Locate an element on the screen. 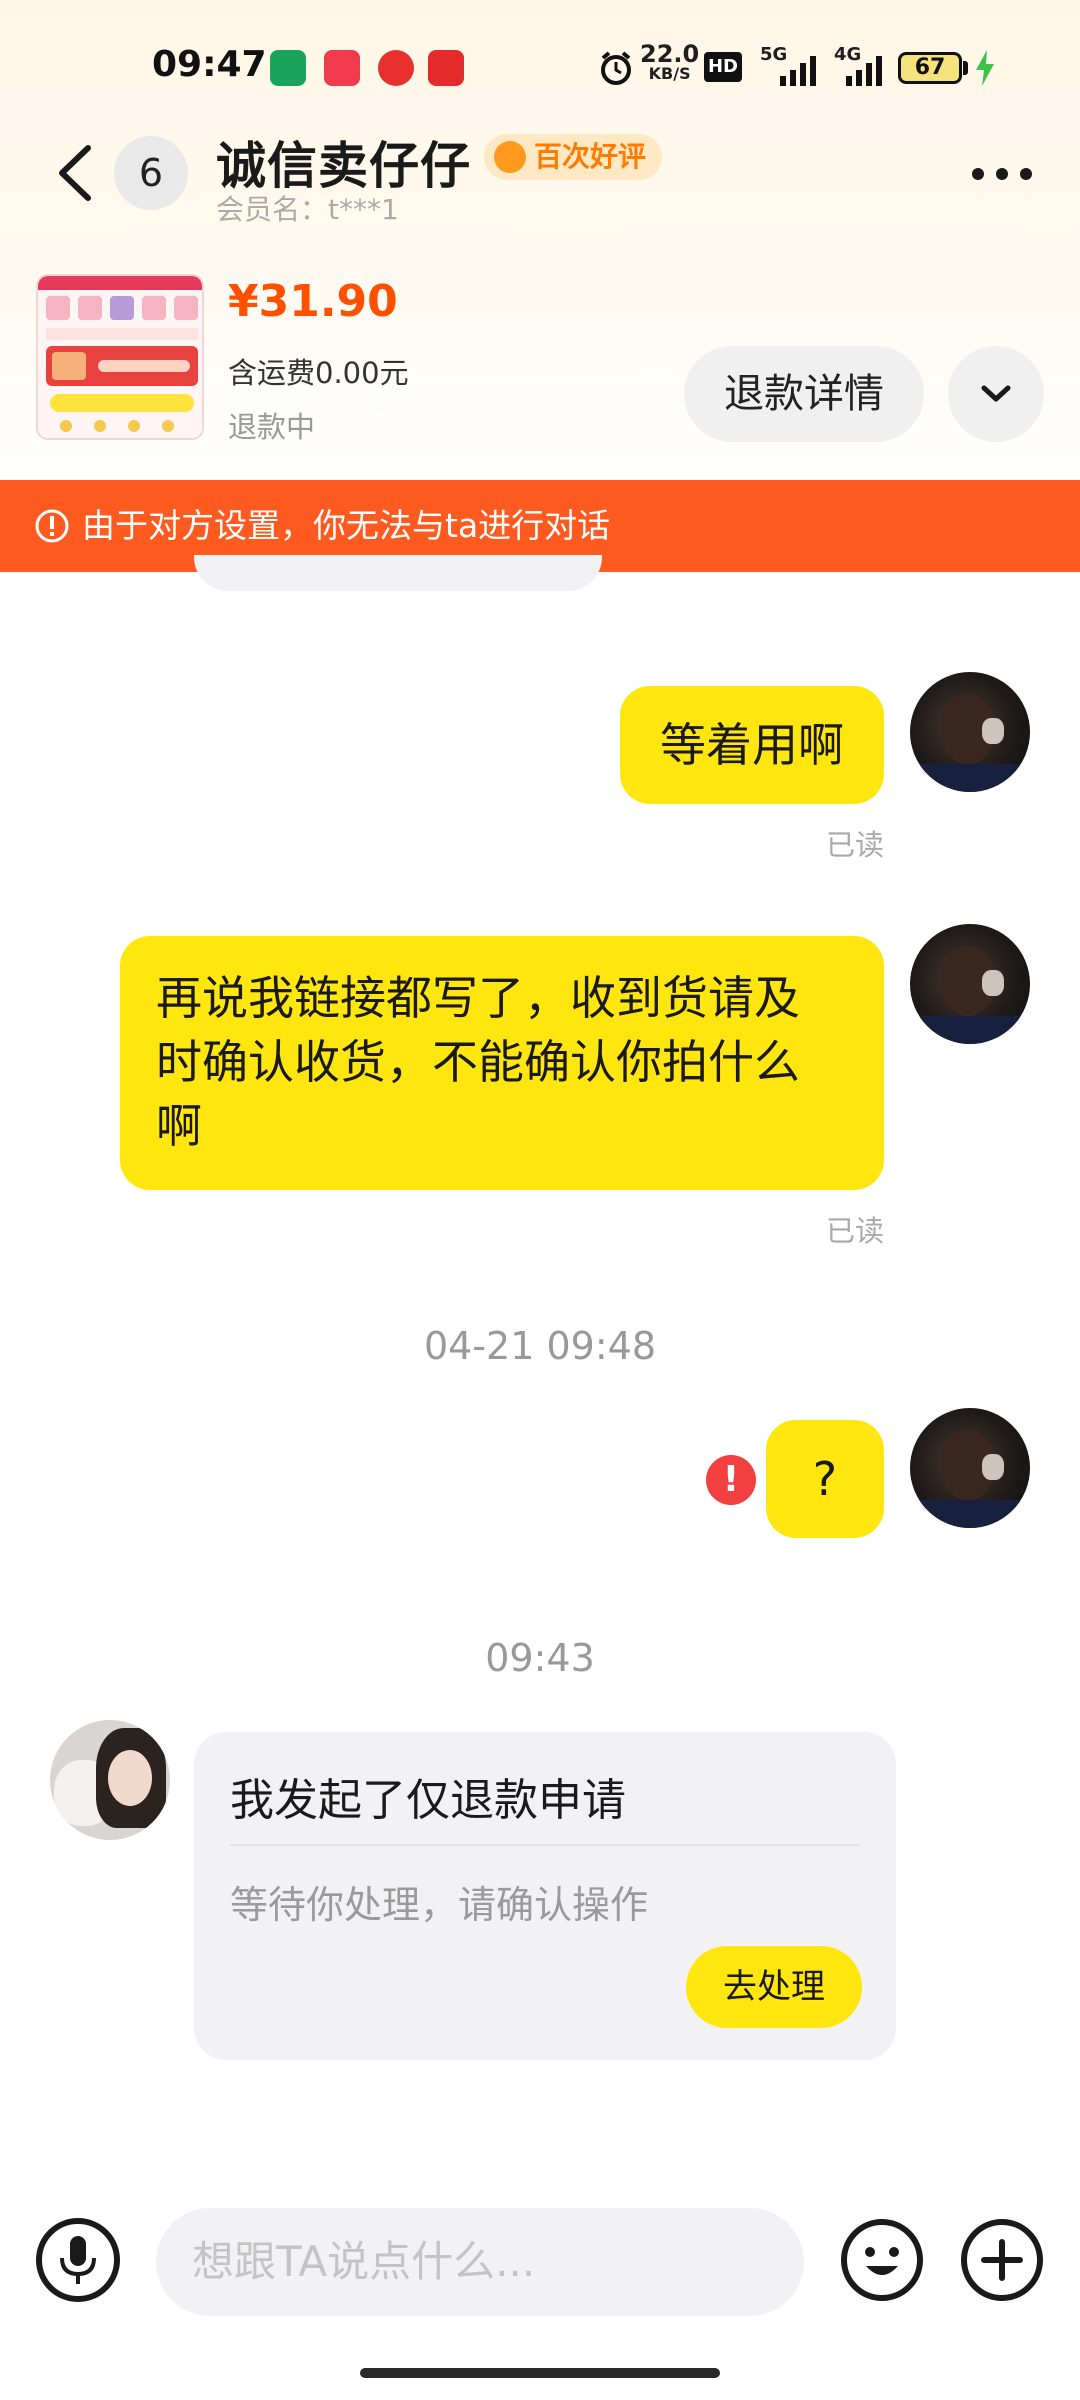 This screenshot has width=1080, height=2400. bank-app-icon is located at coordinates (396, 68).